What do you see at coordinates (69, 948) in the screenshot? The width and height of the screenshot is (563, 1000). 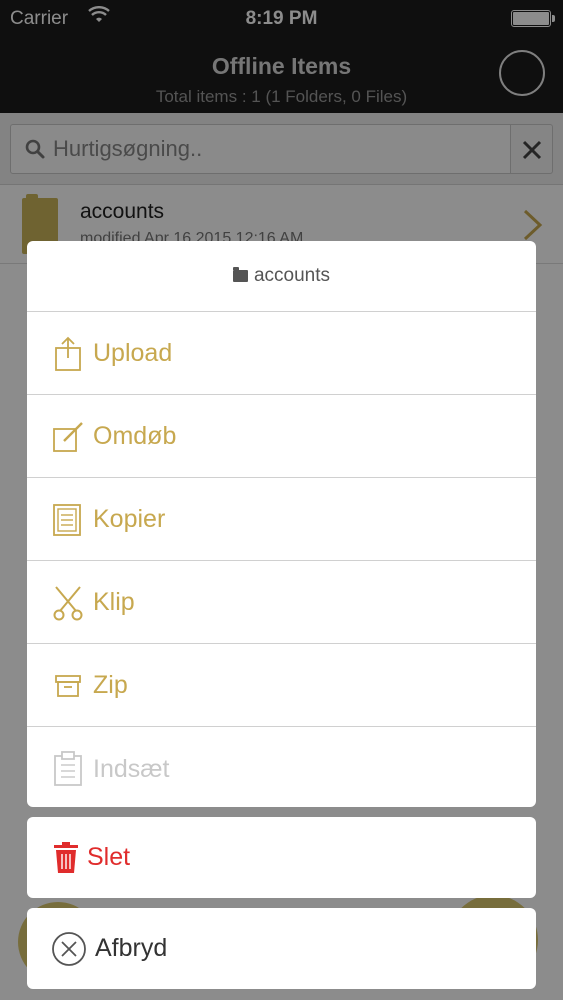 I see `cancel-circle-icon` at bounding box center [69, 948].